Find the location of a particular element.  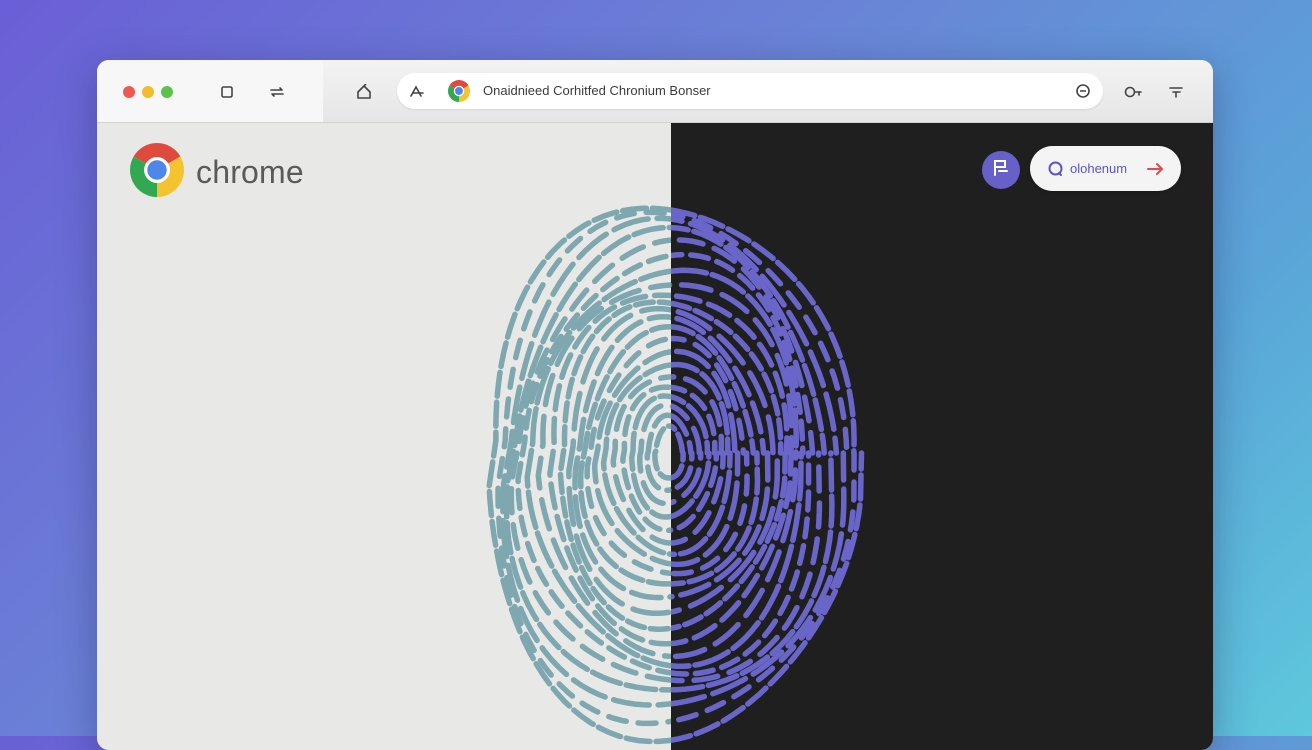

address-bar: Onaidnieed Corhitfed Chronium Bonser is located at coordinates (750, 91).